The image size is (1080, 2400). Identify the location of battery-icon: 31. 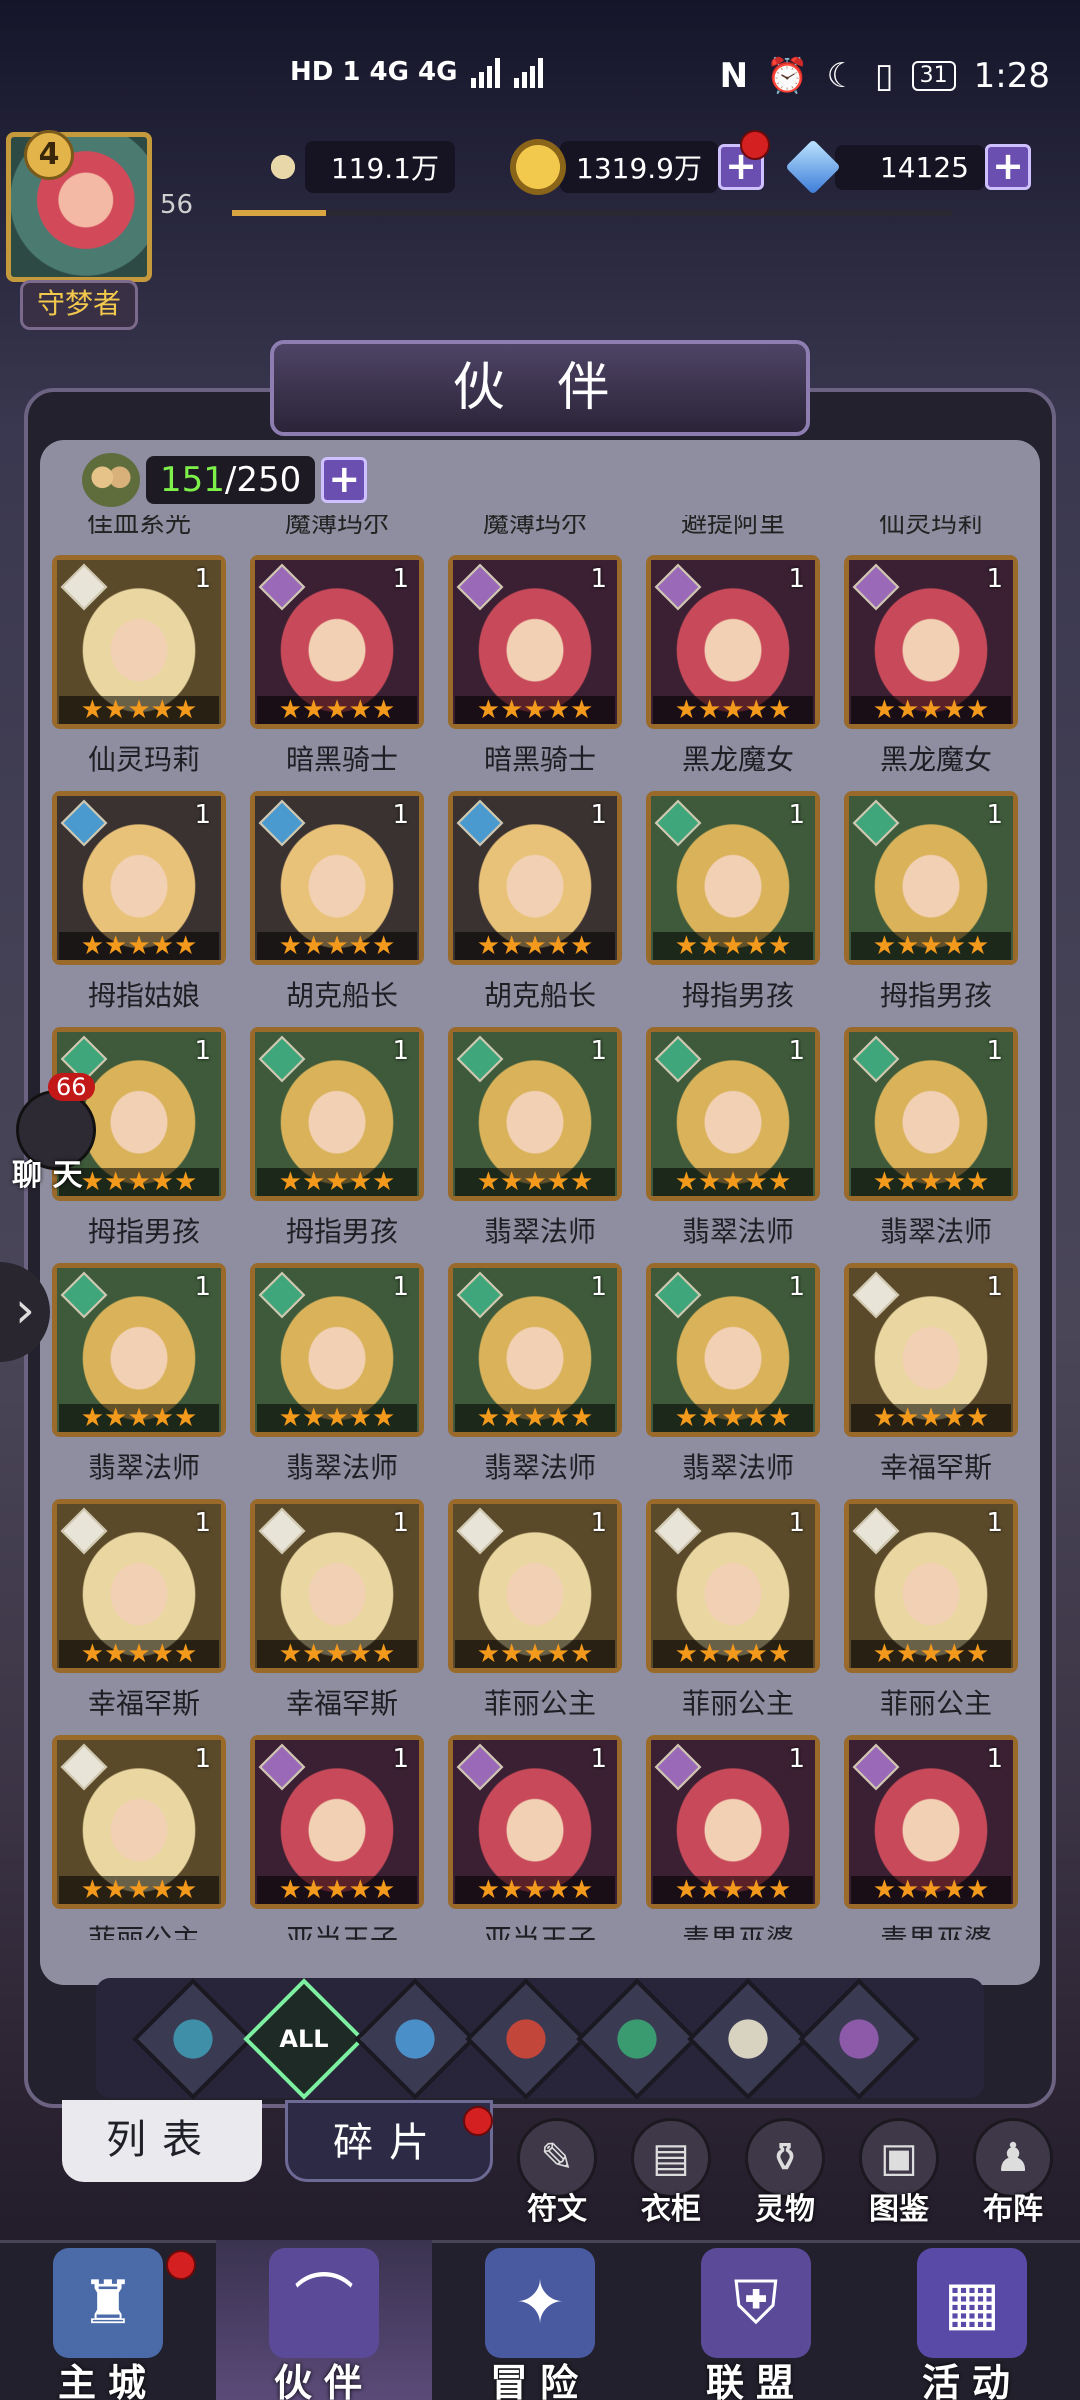
(933, 76).